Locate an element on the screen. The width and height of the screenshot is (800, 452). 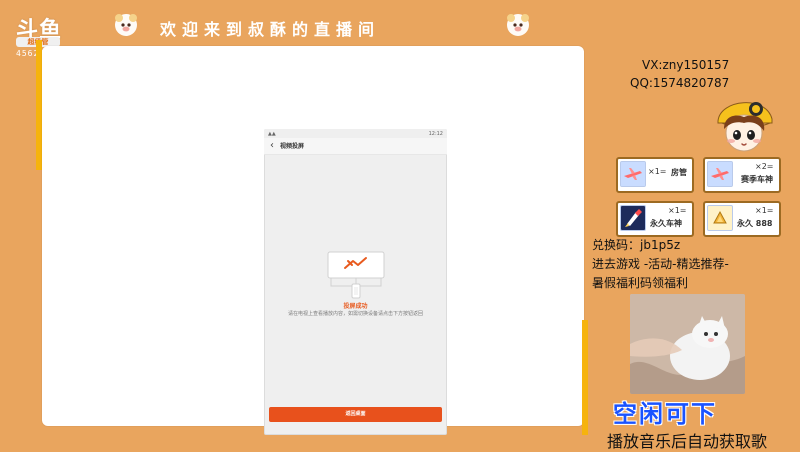
redeem-code: 兑换码：jb1p5z is located at coordinates (636, 245).